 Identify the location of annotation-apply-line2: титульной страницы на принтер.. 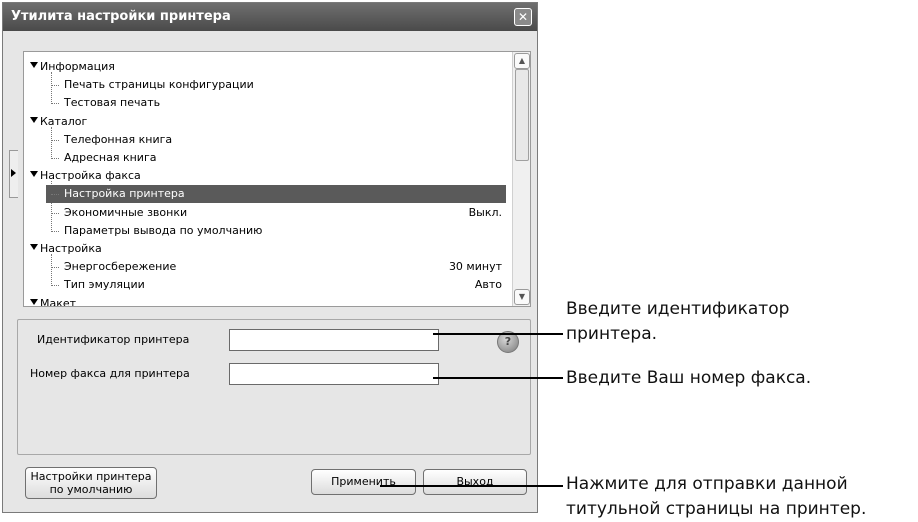
(716, 509).